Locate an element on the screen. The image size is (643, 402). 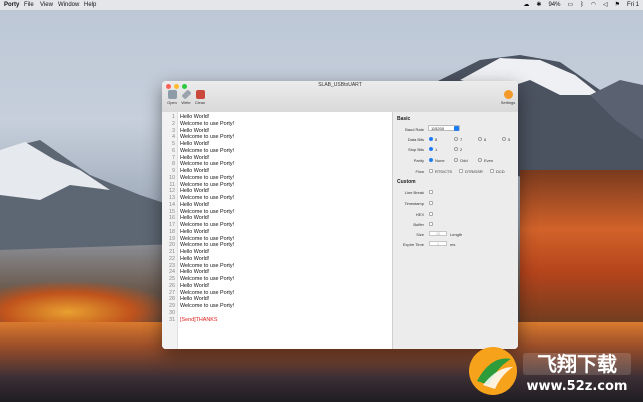
size-input: 10 is located at coordinates (438, 233).